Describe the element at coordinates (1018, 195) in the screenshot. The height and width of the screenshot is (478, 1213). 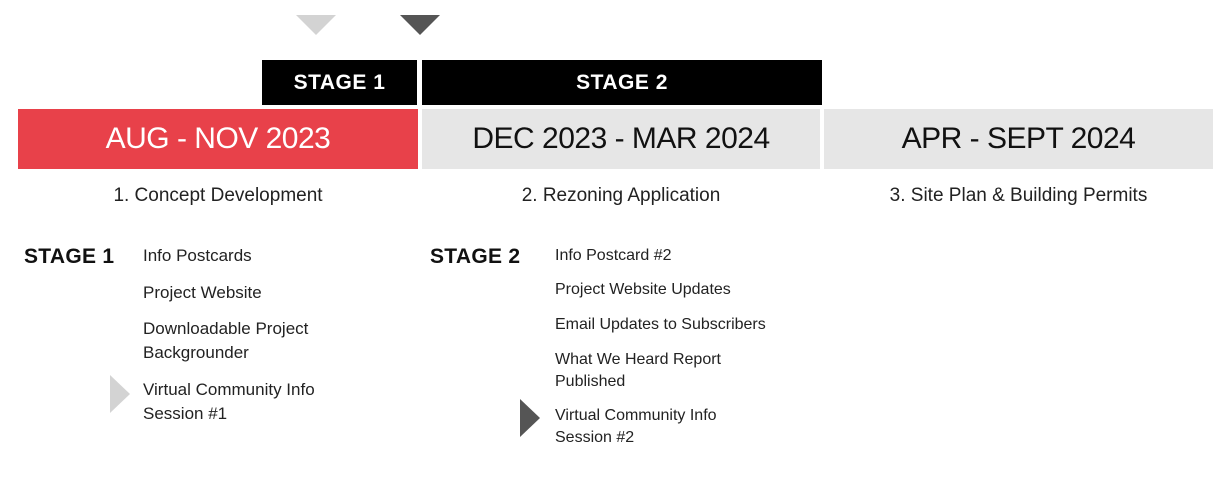
I see `phase-title-3: 3. Site Plan & Building Permits` at that location.